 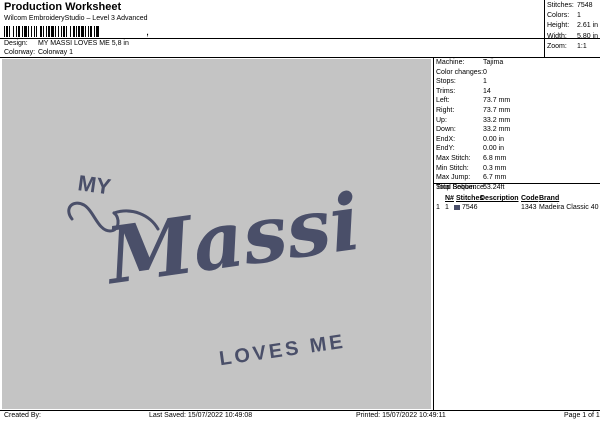 What do you see at coordinates (401, 415) in the screenshot?
I see `footer-printed: Printed: 15/07/2022 10:49:11` at bounding box center [401, 415].